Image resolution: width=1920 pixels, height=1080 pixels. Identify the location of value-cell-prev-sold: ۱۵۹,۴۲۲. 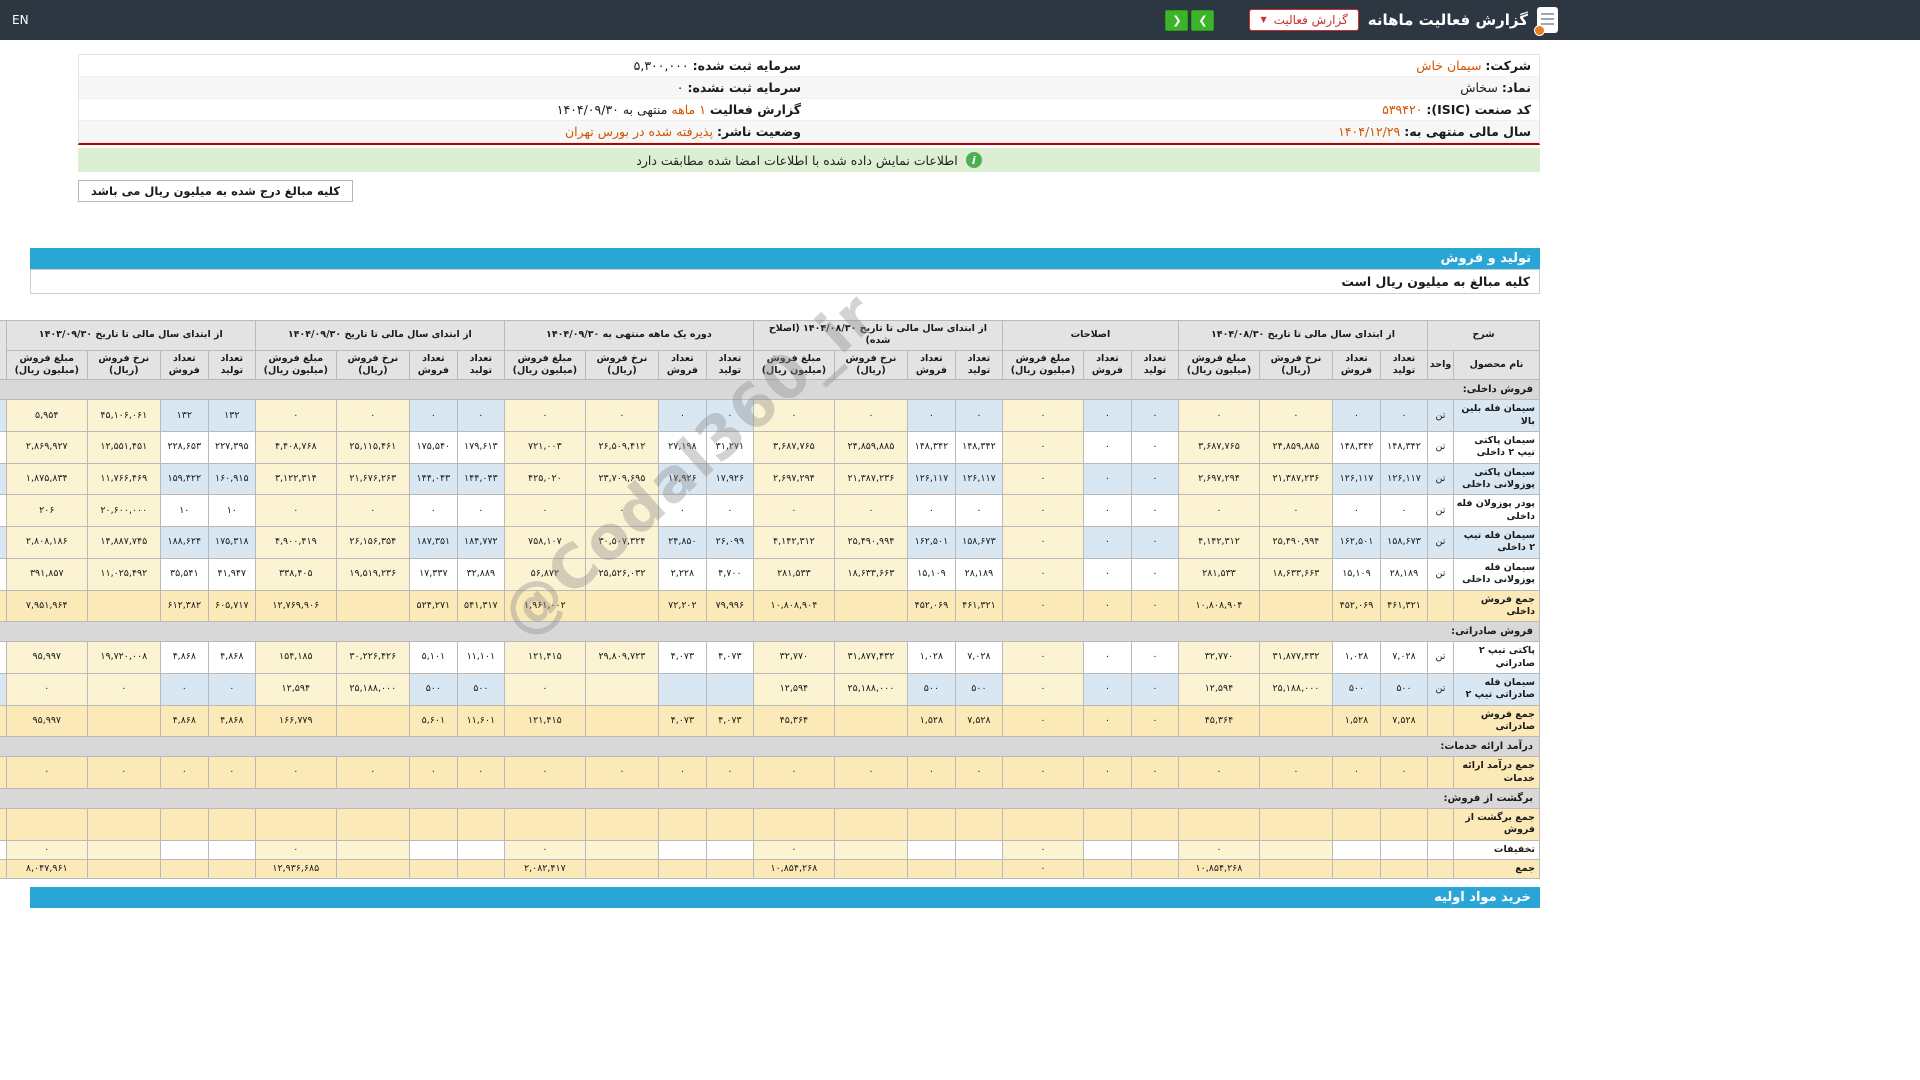
(184, 479).